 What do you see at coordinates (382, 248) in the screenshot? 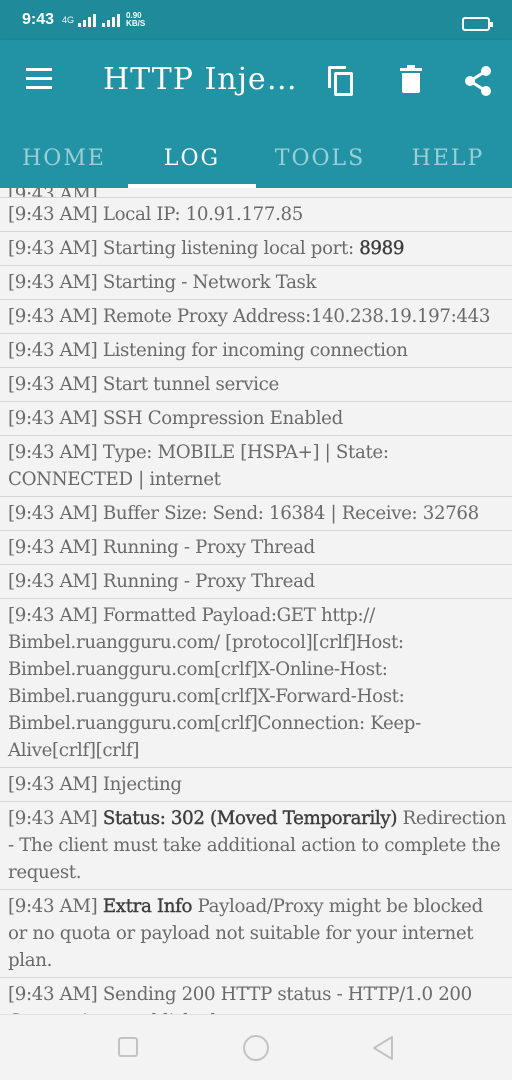
I see `log-entry-highlight: 8989` at bounding box center [382, 248].